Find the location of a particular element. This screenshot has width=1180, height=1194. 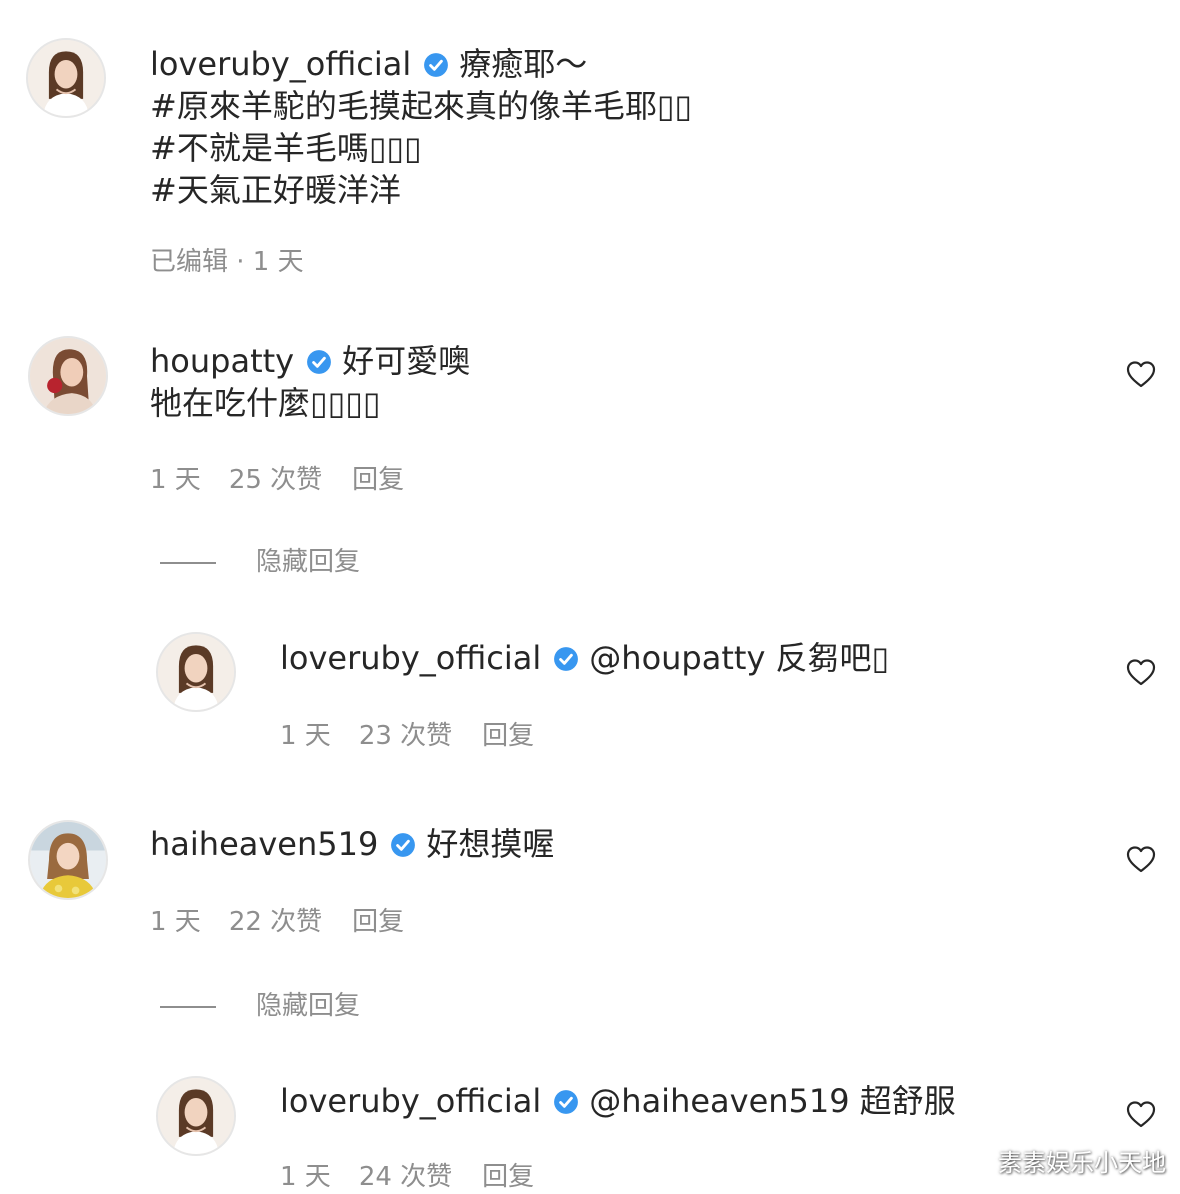

comment-header-line: houpatty 好可愛噢 is located at coordinates (310, 361).